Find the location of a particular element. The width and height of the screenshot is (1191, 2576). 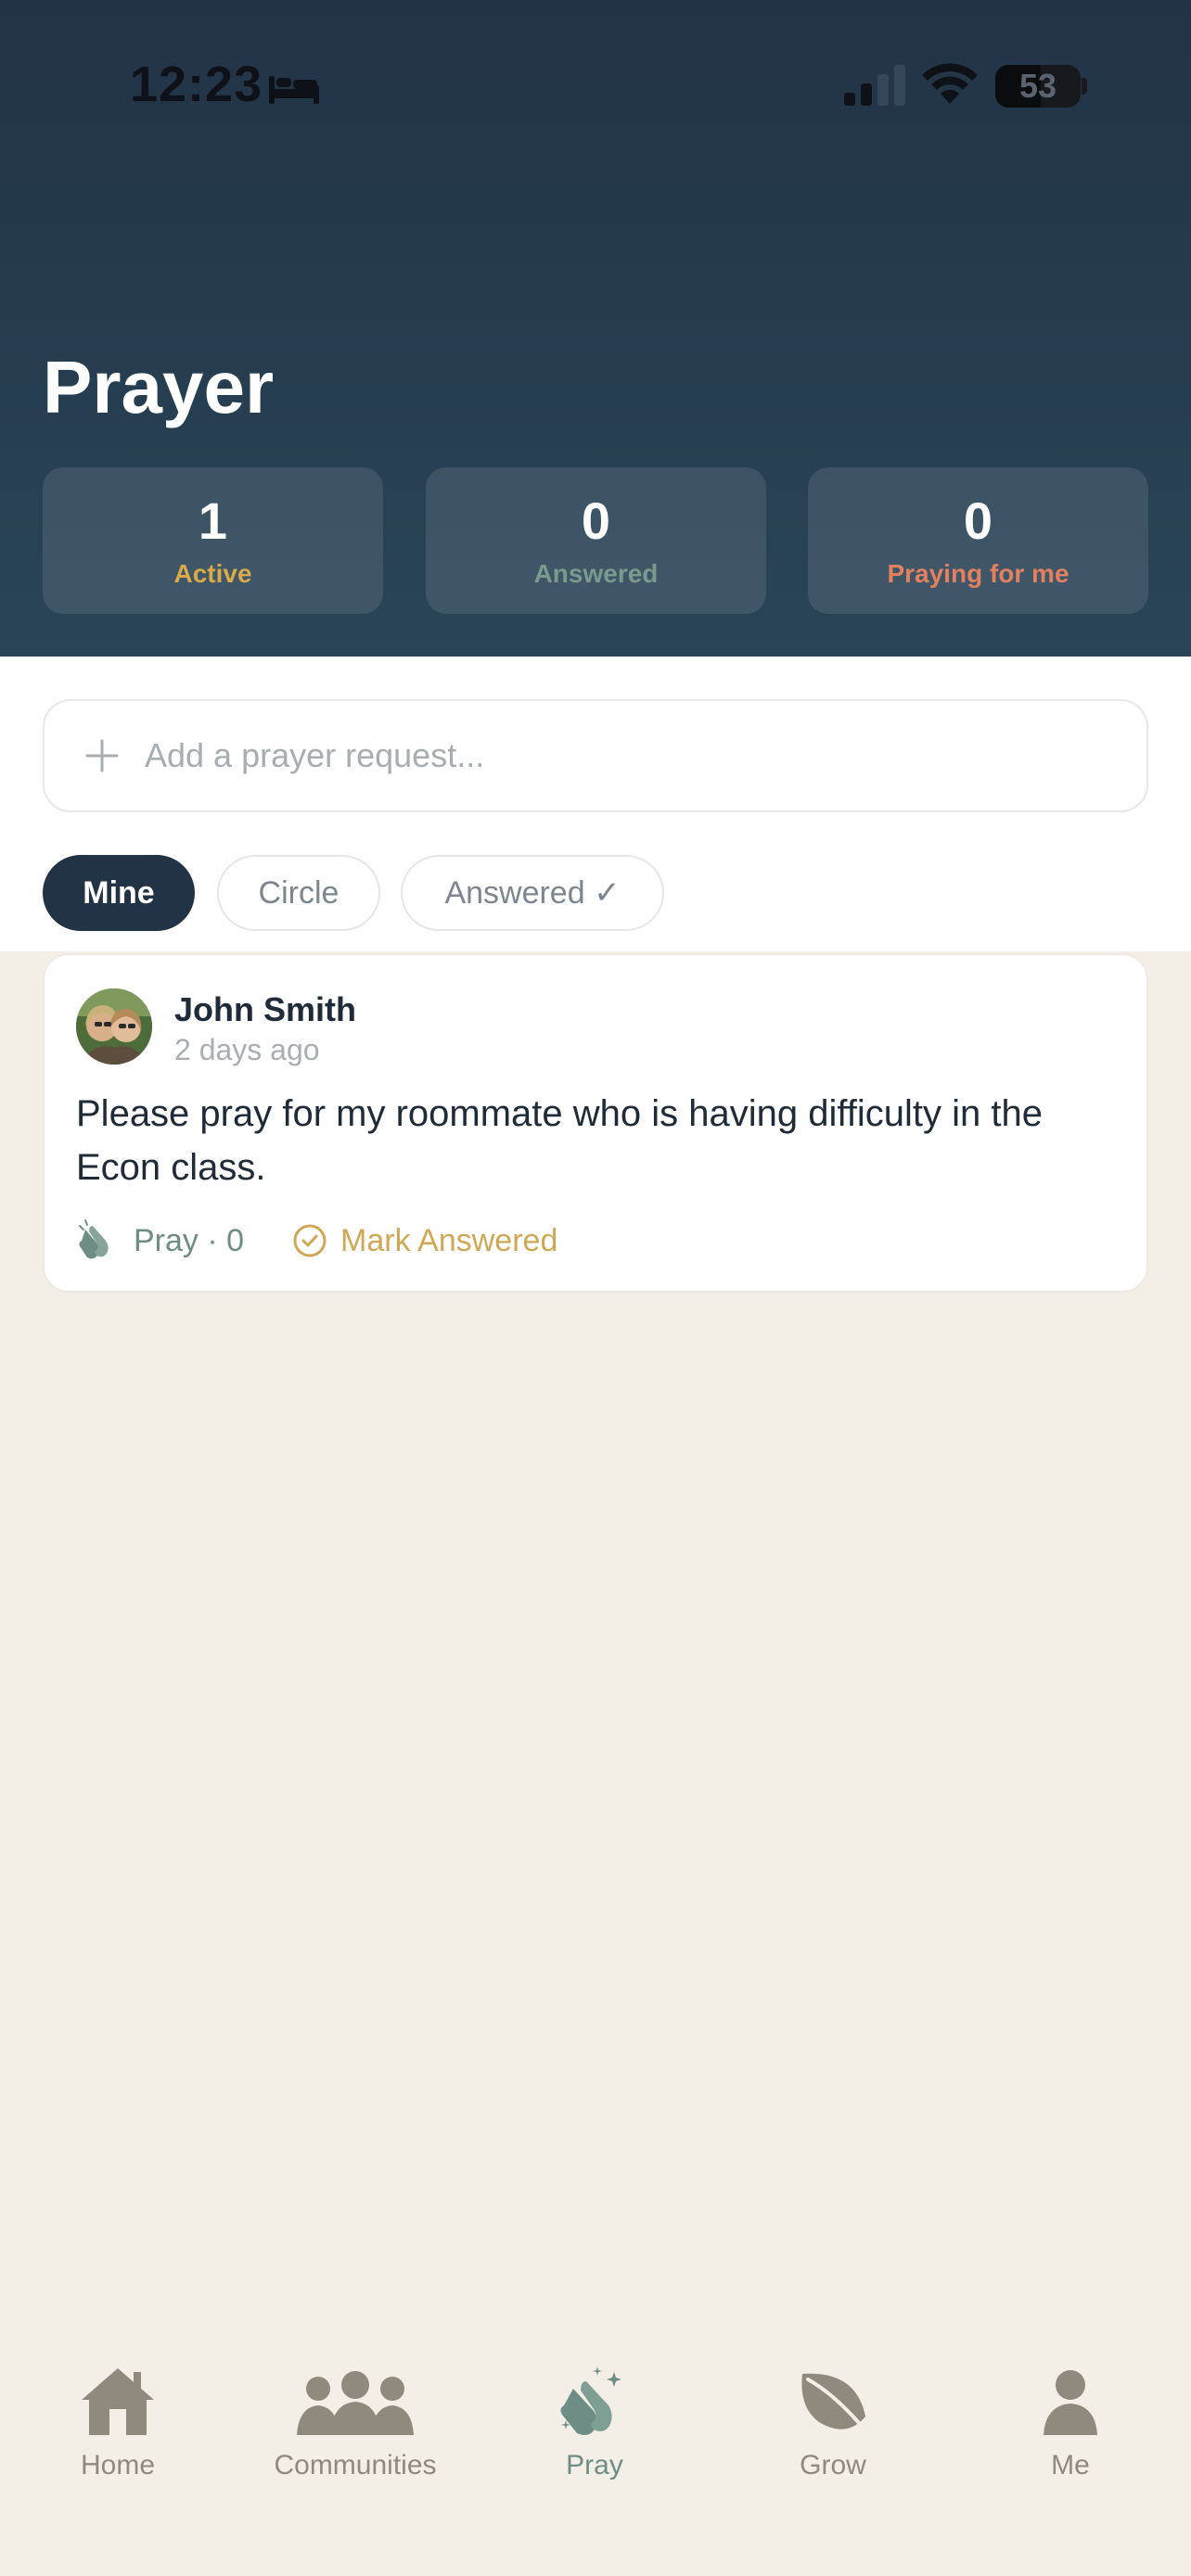

battery-icon: 53 is located at coordinates (1038, 87).